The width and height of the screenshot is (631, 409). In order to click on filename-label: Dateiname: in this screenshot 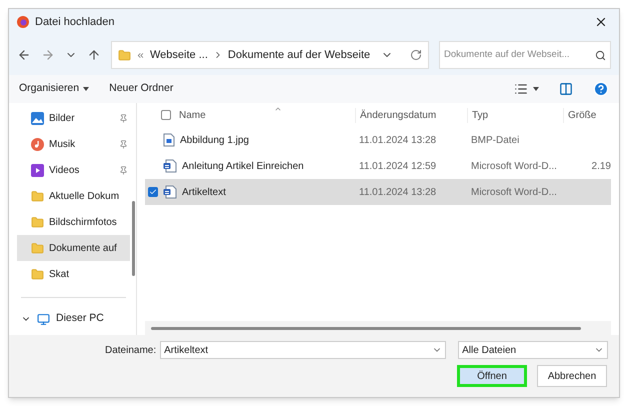, I will do `click(130, 351)`.